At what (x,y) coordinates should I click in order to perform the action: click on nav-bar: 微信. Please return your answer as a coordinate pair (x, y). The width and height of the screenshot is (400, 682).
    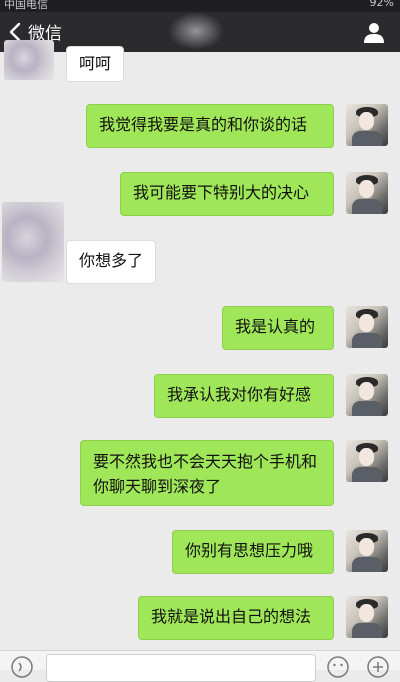
    Looking at the image, I should click on (200, 32).